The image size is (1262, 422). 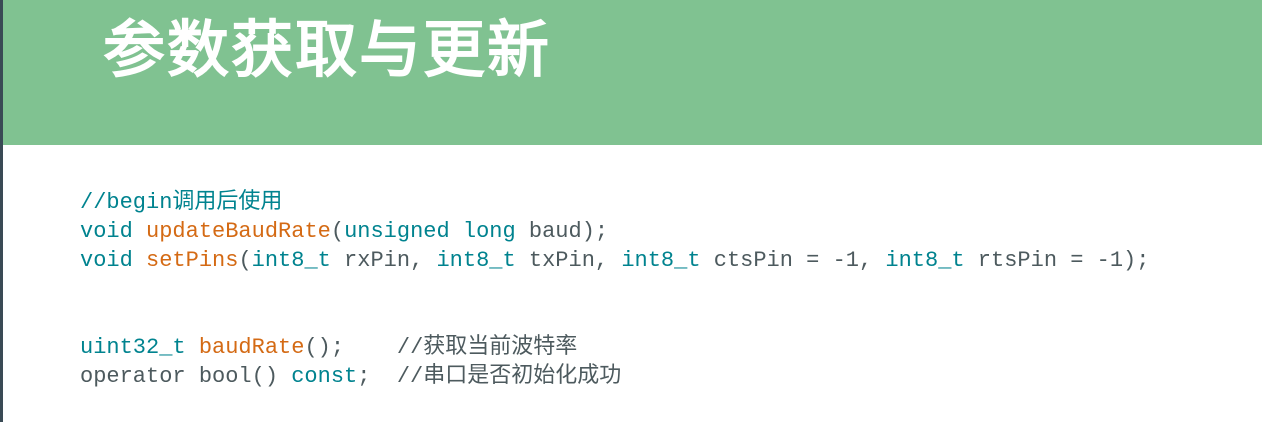 What do you see at coordinates (568, 260) in the screenshot?
I see `code-token: txPin,` at bounding box center [568, 260].